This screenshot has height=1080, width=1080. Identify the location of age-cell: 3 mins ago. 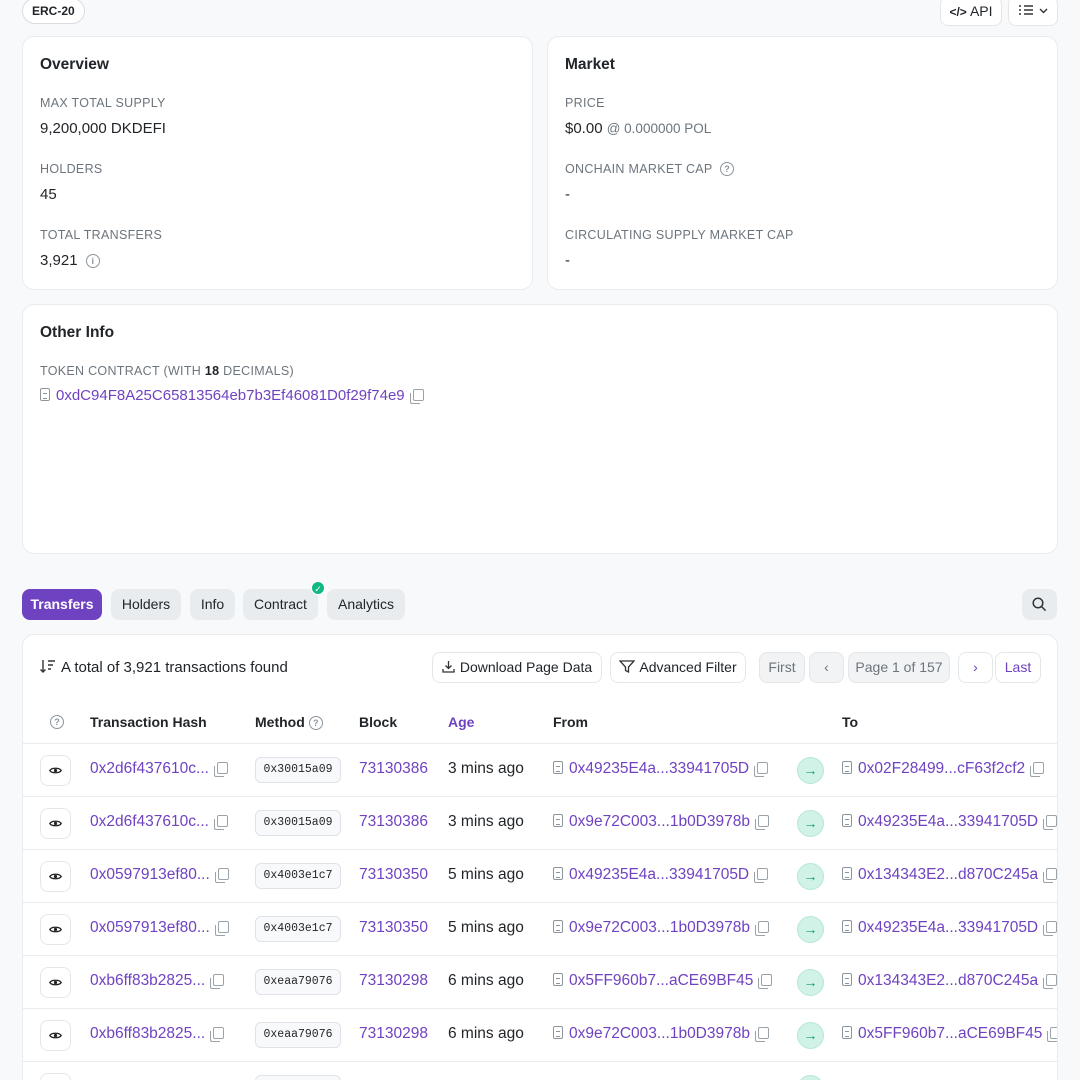
(486, 821).